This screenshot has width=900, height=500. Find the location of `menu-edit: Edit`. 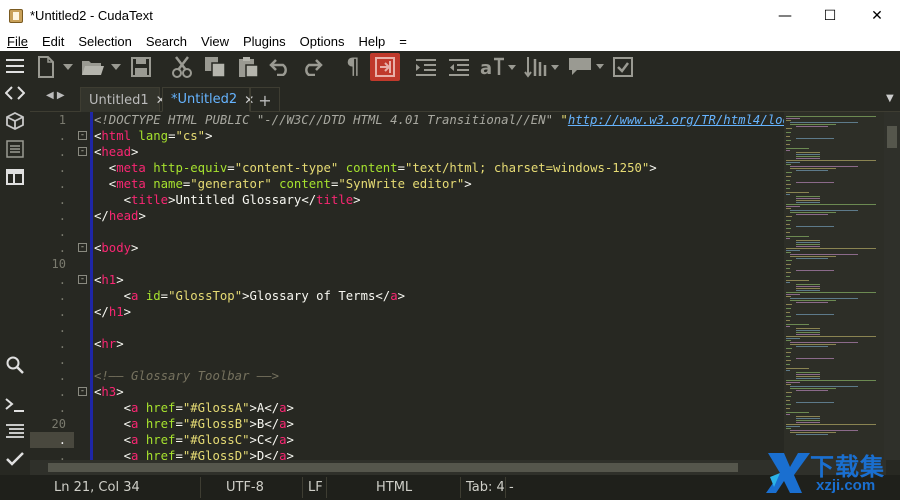

menu-edit: Edit is located at coordinates (53, 41).